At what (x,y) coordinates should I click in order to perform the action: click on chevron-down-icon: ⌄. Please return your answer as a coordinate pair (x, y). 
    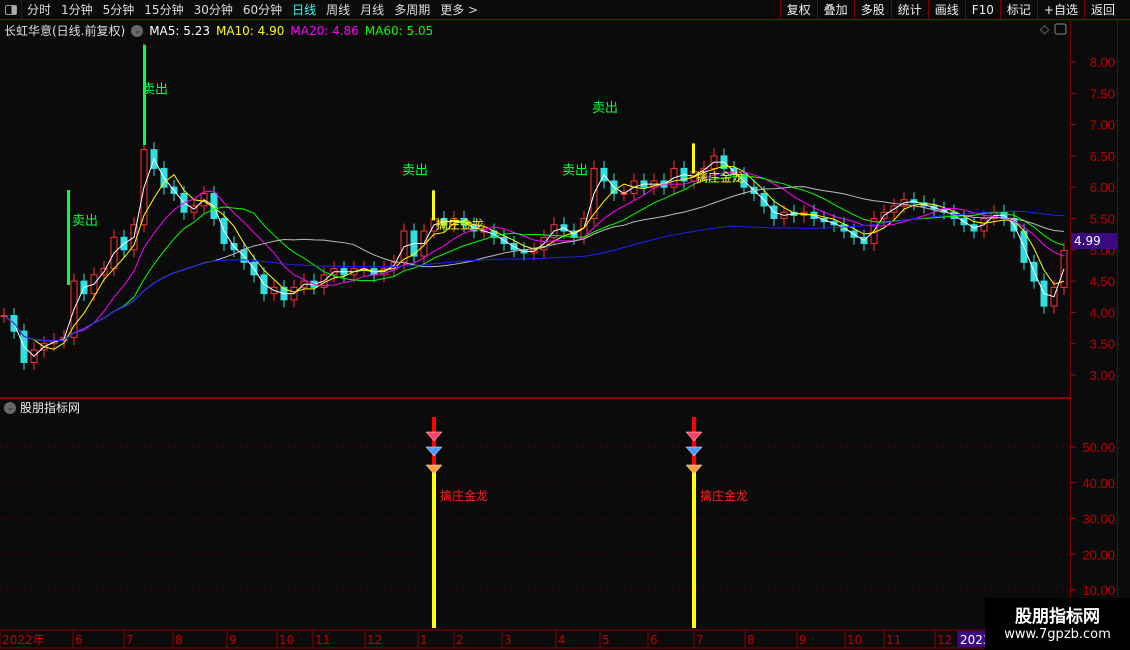
    Looking at the image, I should click on (10, 407).